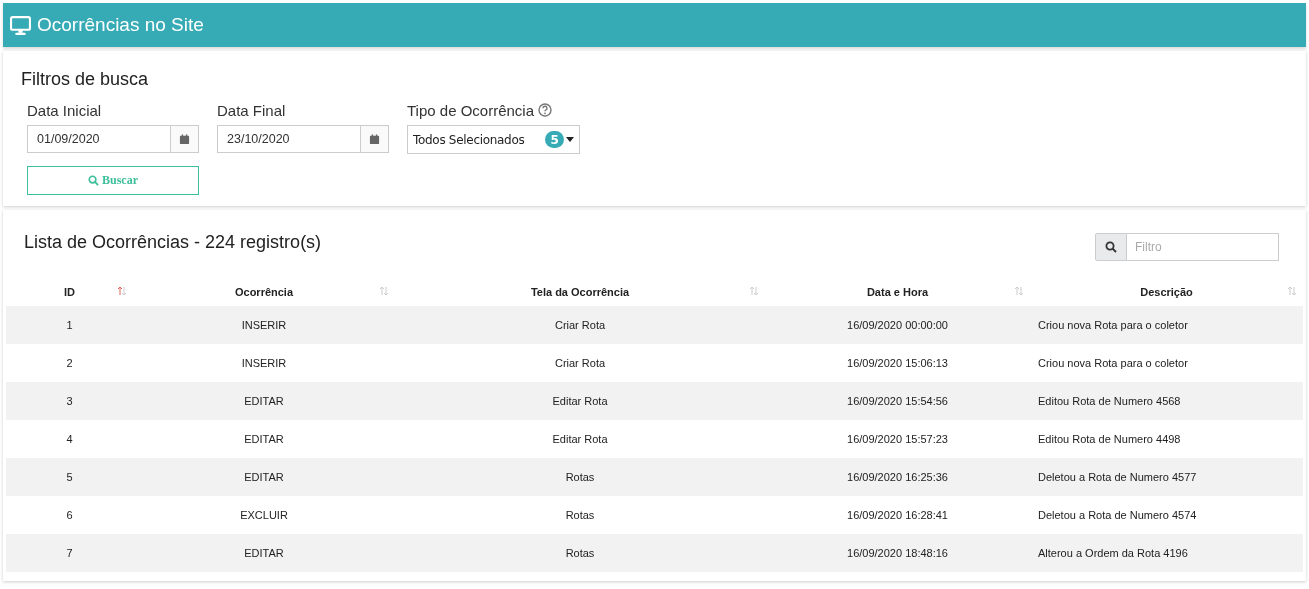 The image size is (1309, 589). I want to click on monitor-icon, so click(20, 25).